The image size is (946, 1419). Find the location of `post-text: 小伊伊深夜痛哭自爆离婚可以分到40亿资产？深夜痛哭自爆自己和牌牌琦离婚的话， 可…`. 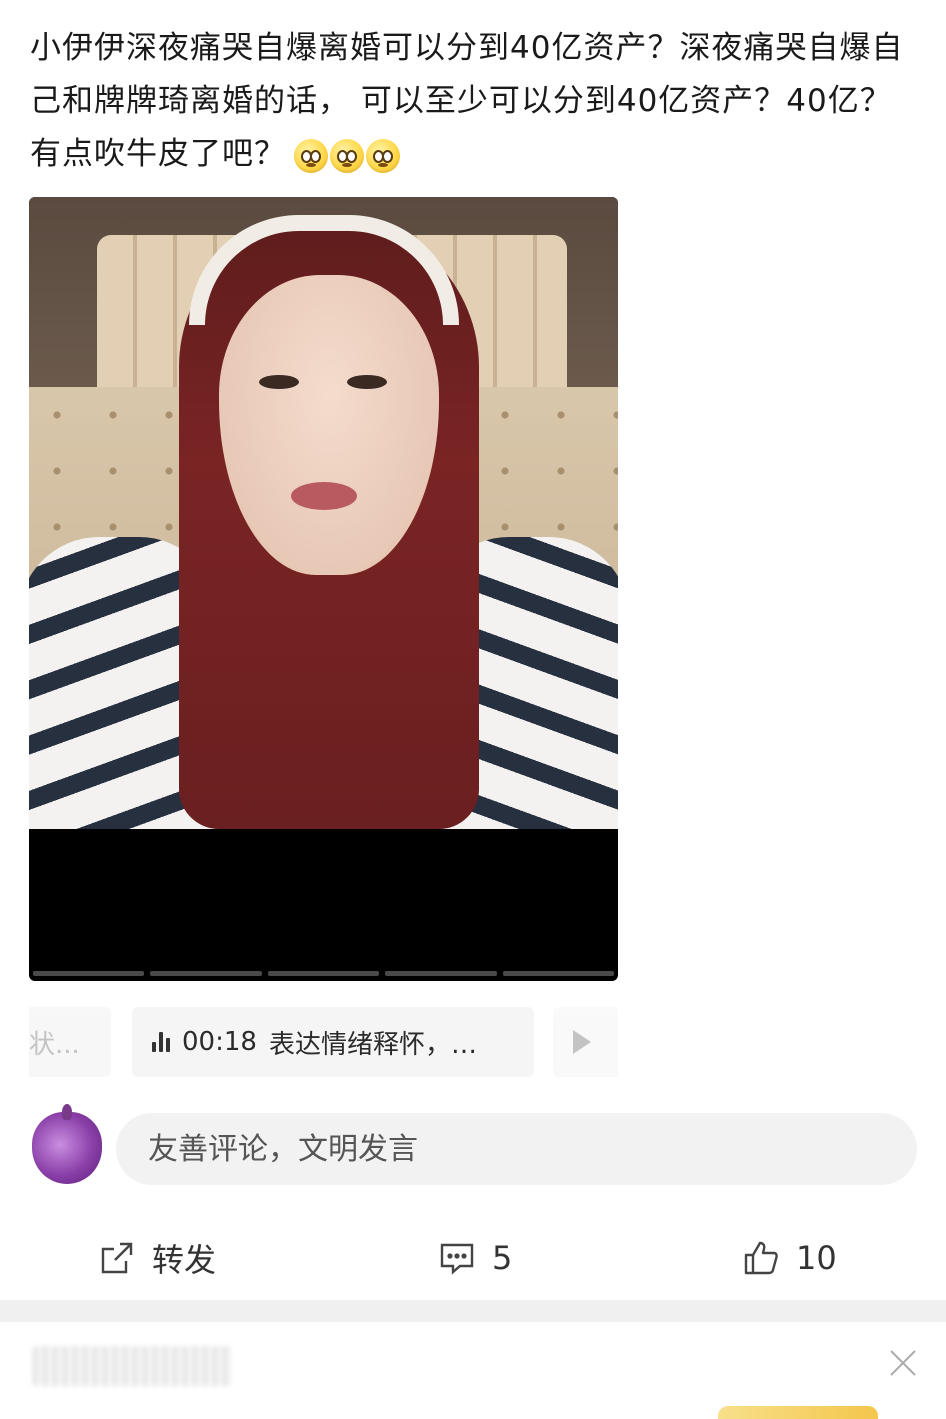

post-text: 小伊伊深夜痛哭自爆离婚可以分到40亿资产？深夜痛哭自爆自己和牌牌琦离婚的话， 可… is located at coordinates (475, 101).